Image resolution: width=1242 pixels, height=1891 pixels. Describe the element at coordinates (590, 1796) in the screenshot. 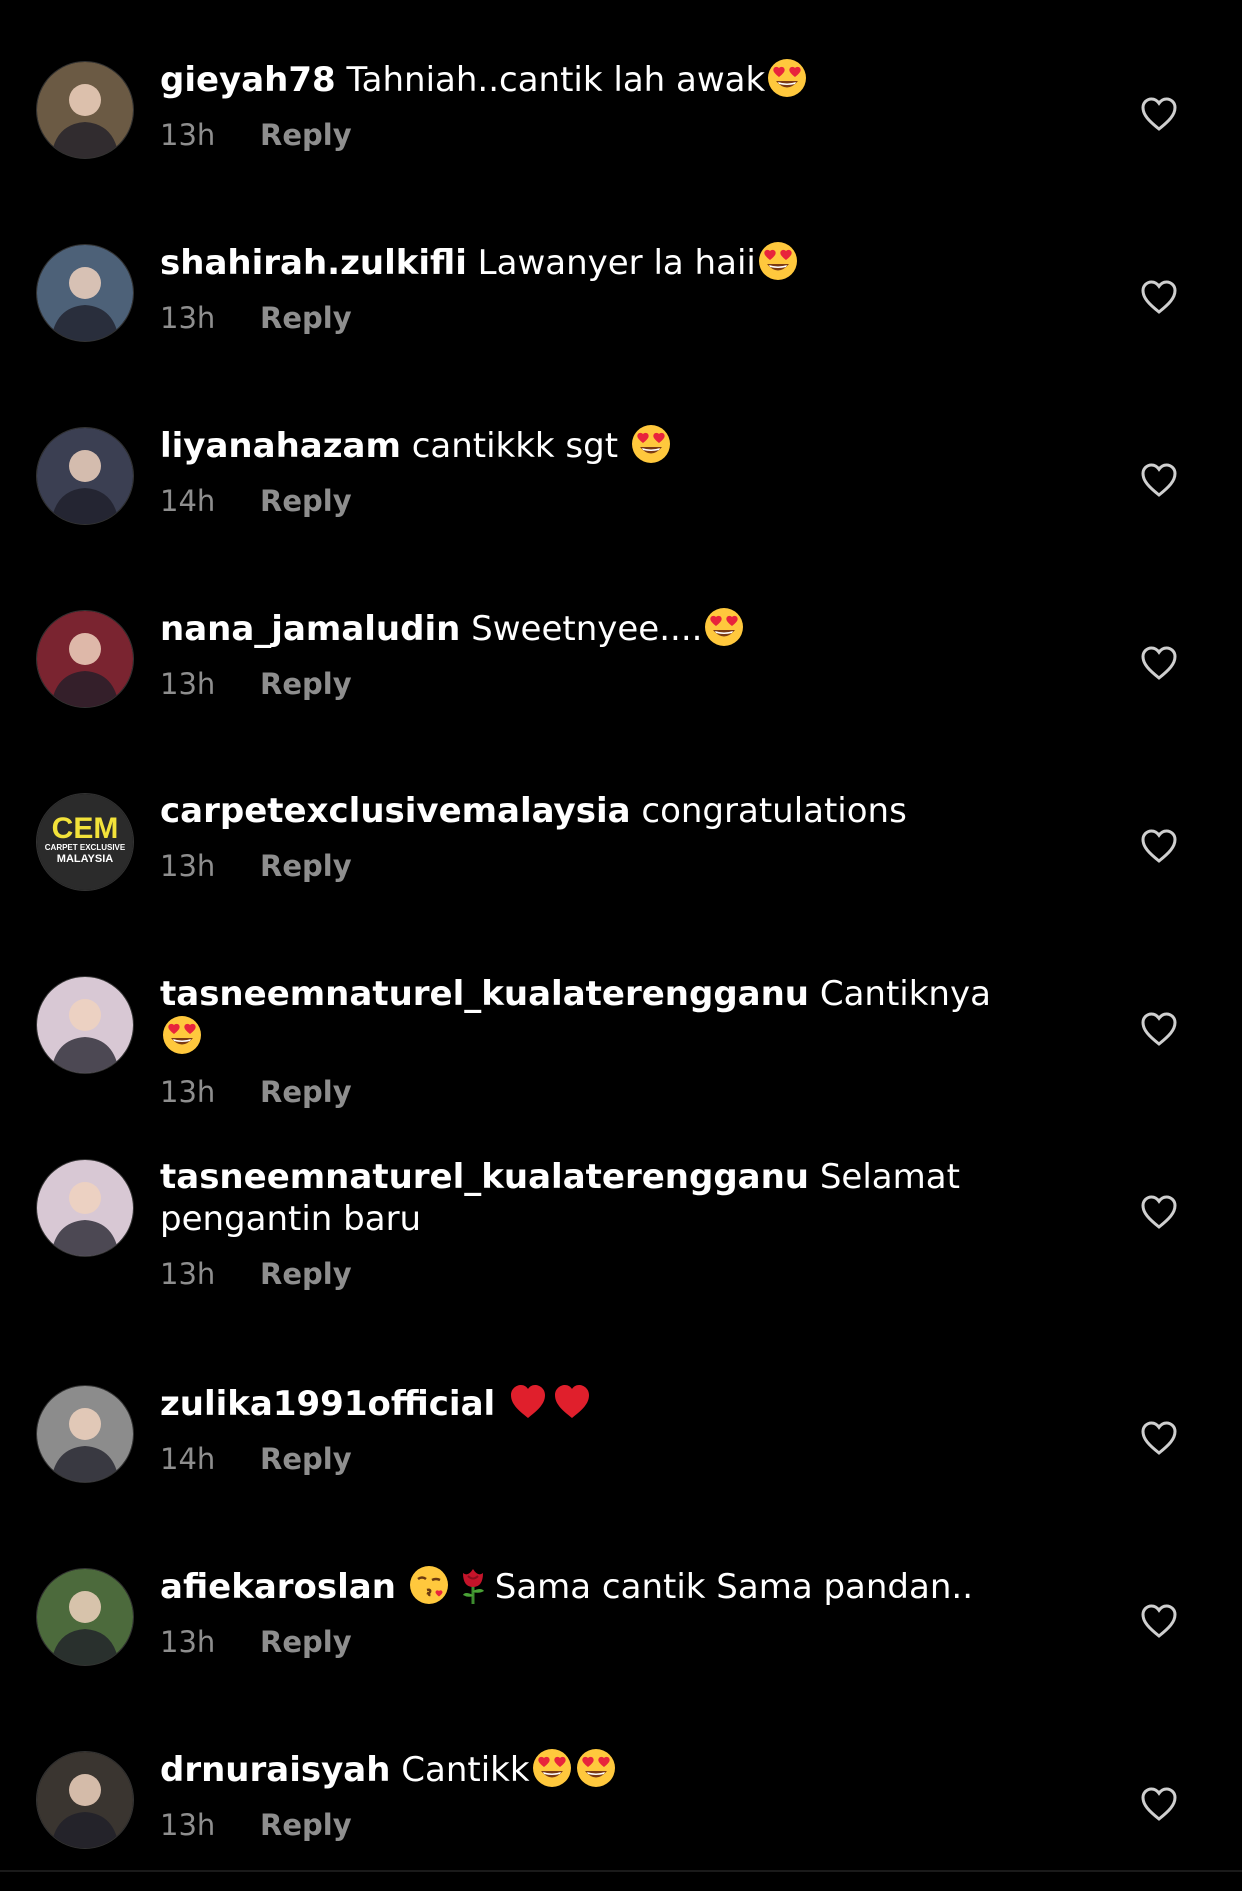

I see `comment-body: drnuraisyah Cantikk 13h Reply` at that location.